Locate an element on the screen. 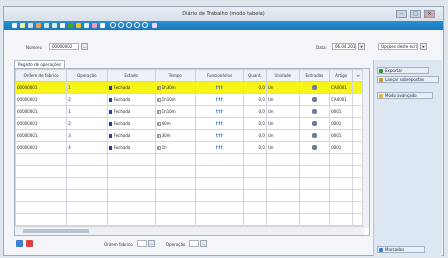 This screenshot has width=448, height=258. help-icon is located at coordinates (102, 25).